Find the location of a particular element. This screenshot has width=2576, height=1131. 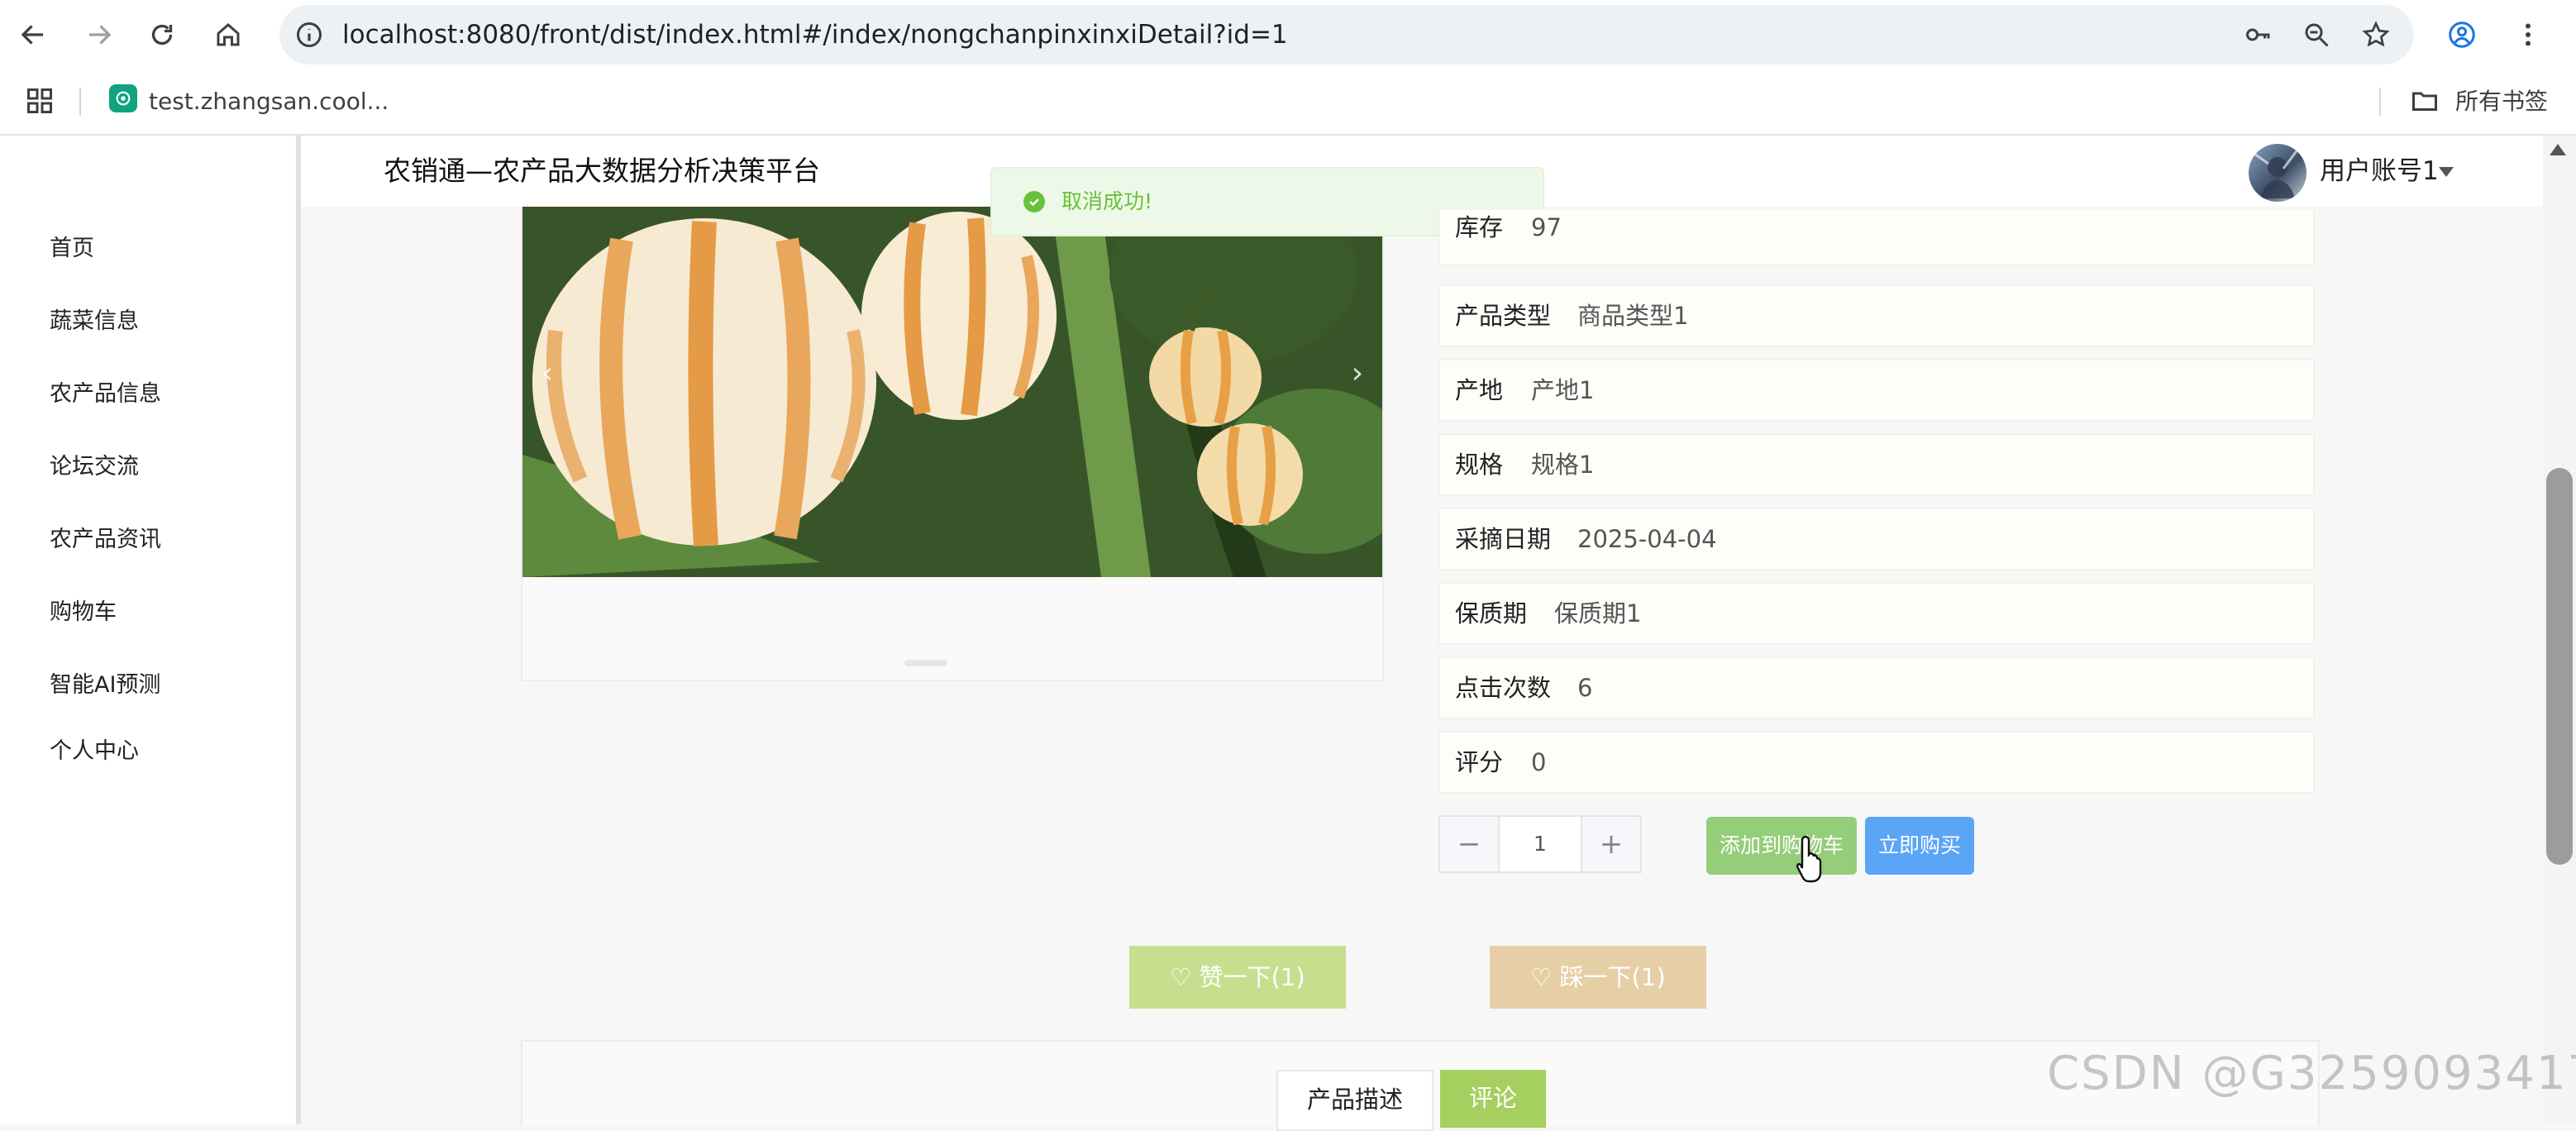

profile-button is located at coordinates (2462, 35).